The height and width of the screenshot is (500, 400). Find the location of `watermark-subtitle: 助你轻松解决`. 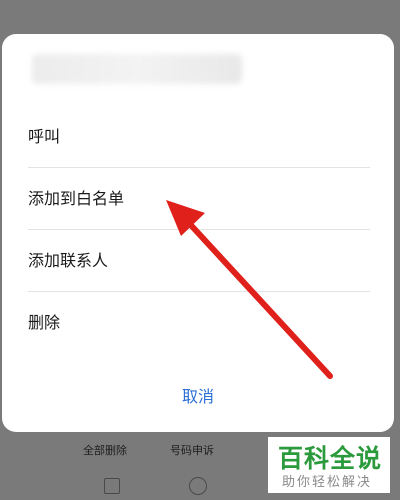

watermark-subtitle: 助你轻松解决 is located at coordinates (327, 482).